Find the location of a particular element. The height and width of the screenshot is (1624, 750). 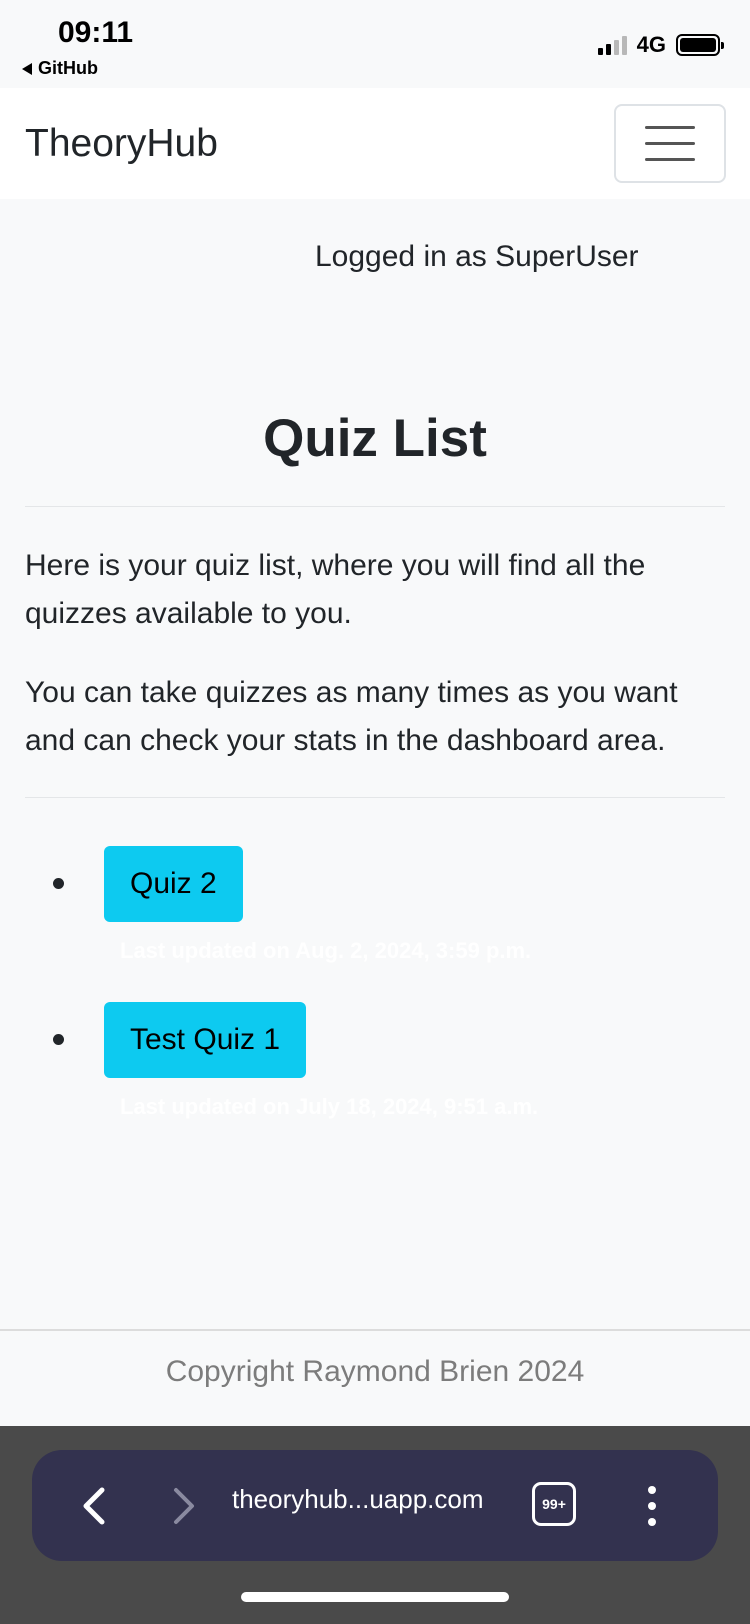

last-updated-text: Last updated on July 18, 2024, 9:51 a.m. is located at coordinates (329, 1106).